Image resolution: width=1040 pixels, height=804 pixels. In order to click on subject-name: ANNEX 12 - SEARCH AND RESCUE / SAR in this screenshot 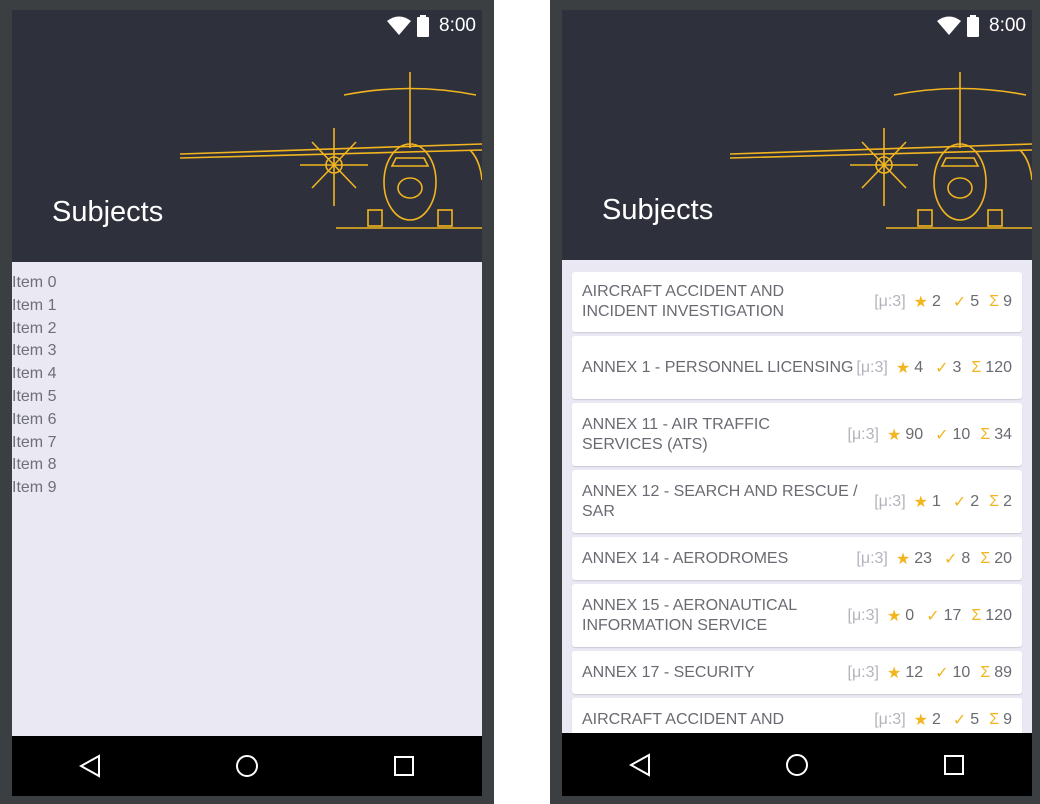, I will do `click(720, 501)`.